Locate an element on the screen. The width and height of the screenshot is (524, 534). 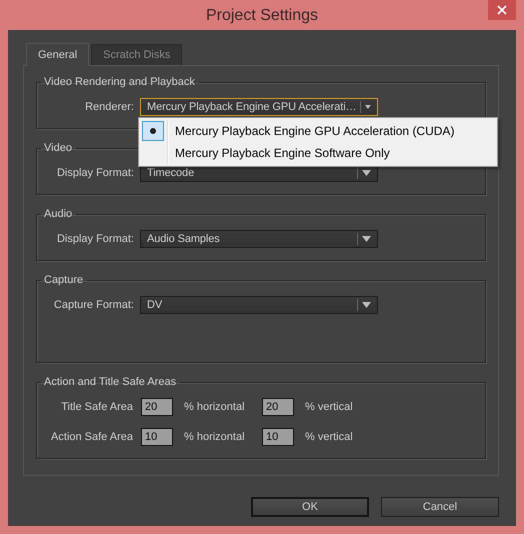
tab: General is located at coordinates (58, 54).